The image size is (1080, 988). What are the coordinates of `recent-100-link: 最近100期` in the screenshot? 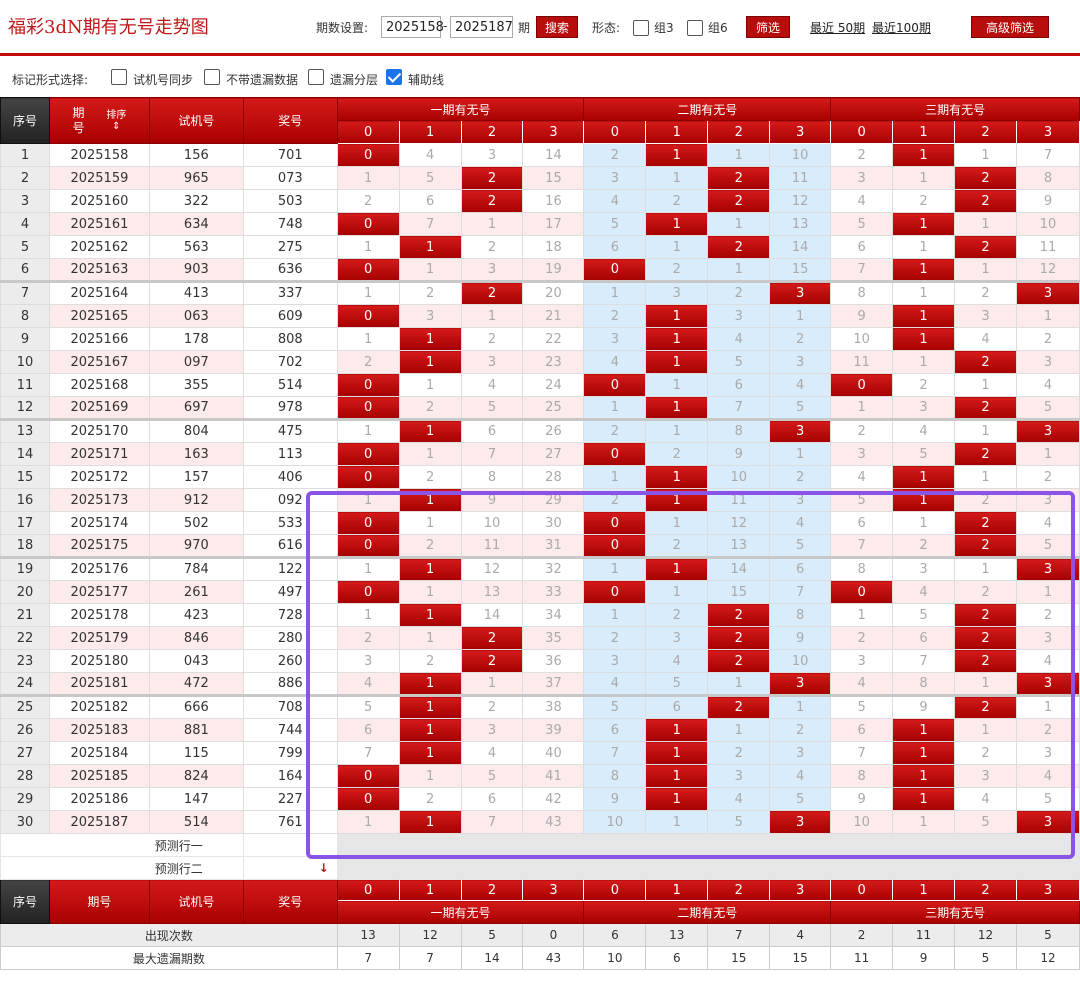 It's located at (901, 27).